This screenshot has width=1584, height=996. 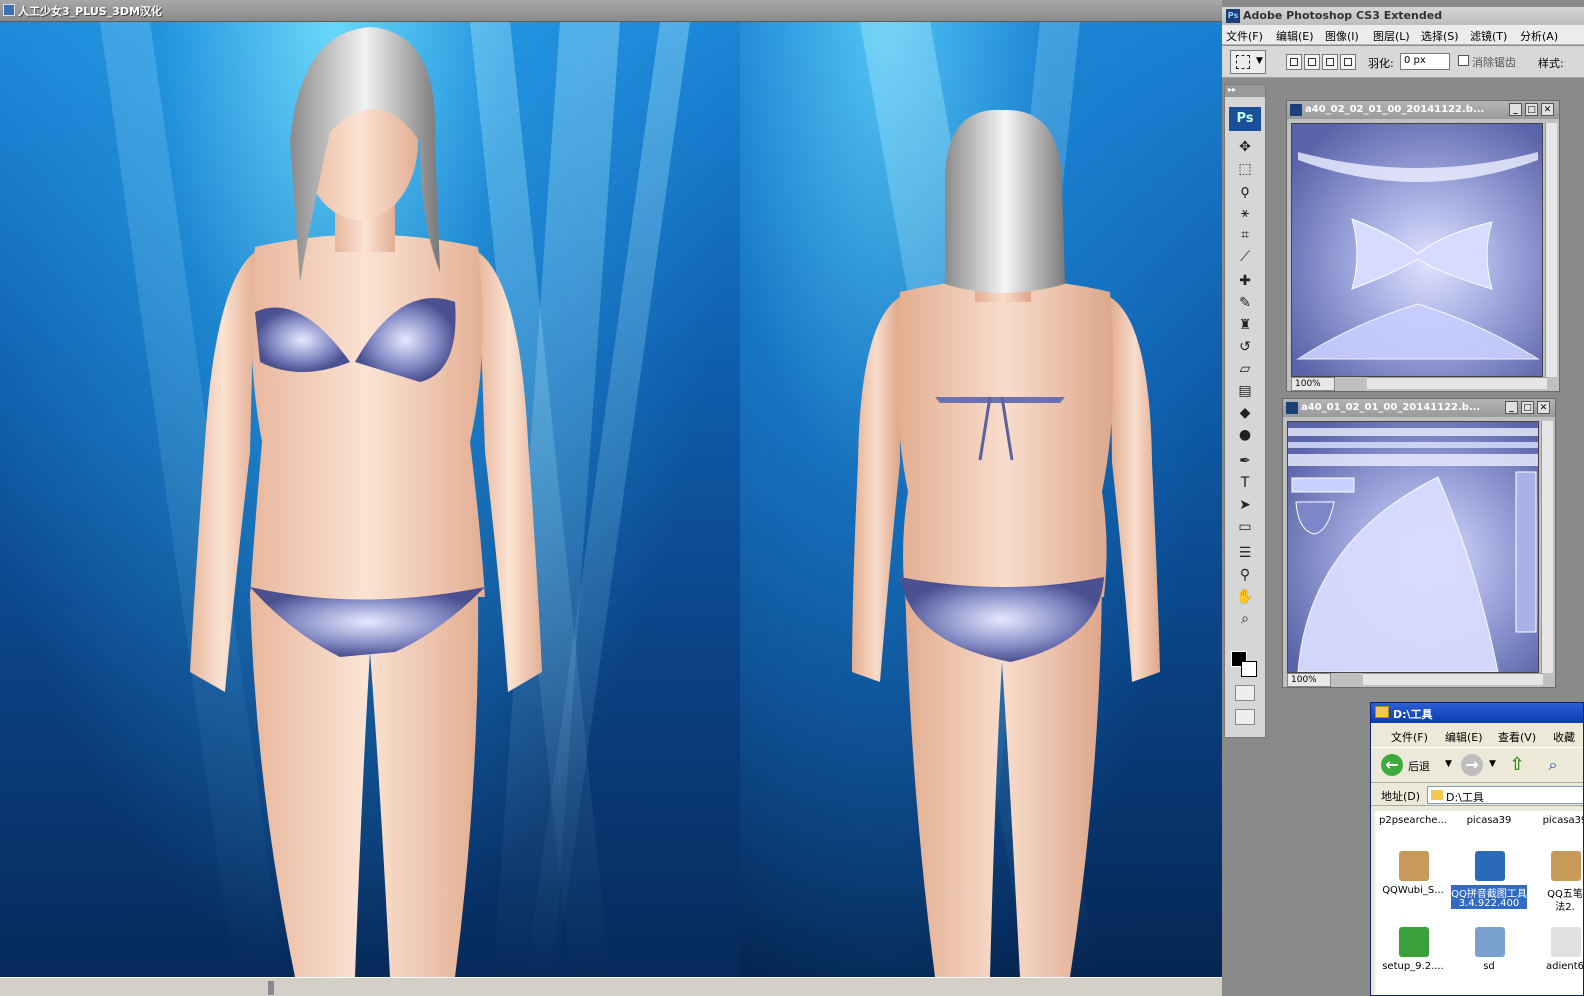 What do you see at coordinates (1245, 461) in the screenshot?
I see `pen-tool-icon: ✒` at bounding box center [1245, 461].